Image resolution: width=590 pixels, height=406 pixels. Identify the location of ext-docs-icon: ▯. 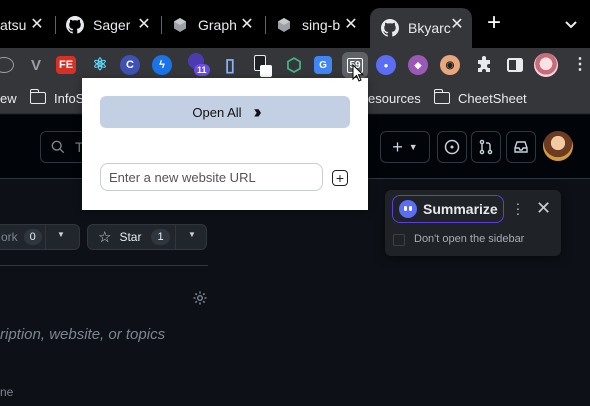
(230, 65).